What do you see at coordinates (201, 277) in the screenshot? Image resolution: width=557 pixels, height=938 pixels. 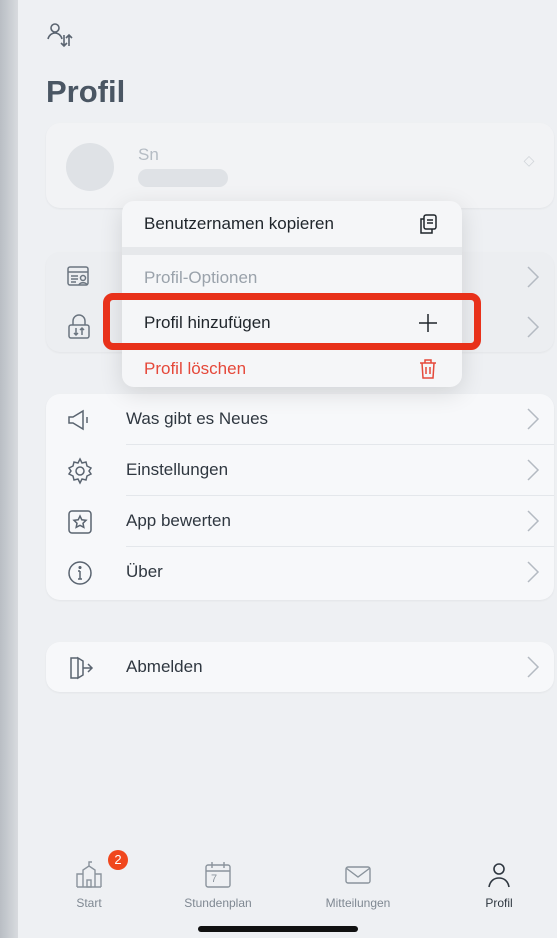 I see `context-section-label: Profil-Optionen` at bounding box center [201, 277].